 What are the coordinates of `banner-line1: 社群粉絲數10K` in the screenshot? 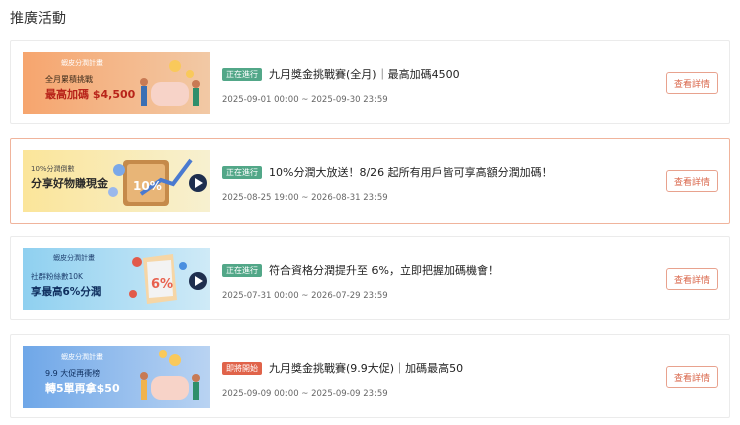 It's located at (57, 276).